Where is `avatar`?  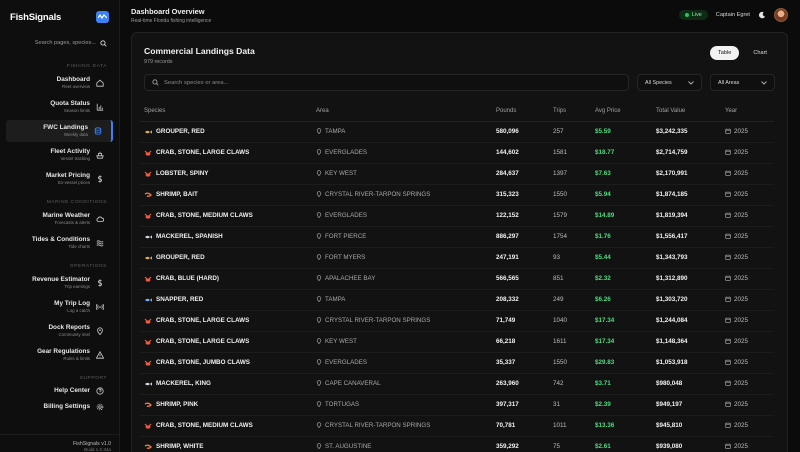 avatar is located at coordinates (781, 15).